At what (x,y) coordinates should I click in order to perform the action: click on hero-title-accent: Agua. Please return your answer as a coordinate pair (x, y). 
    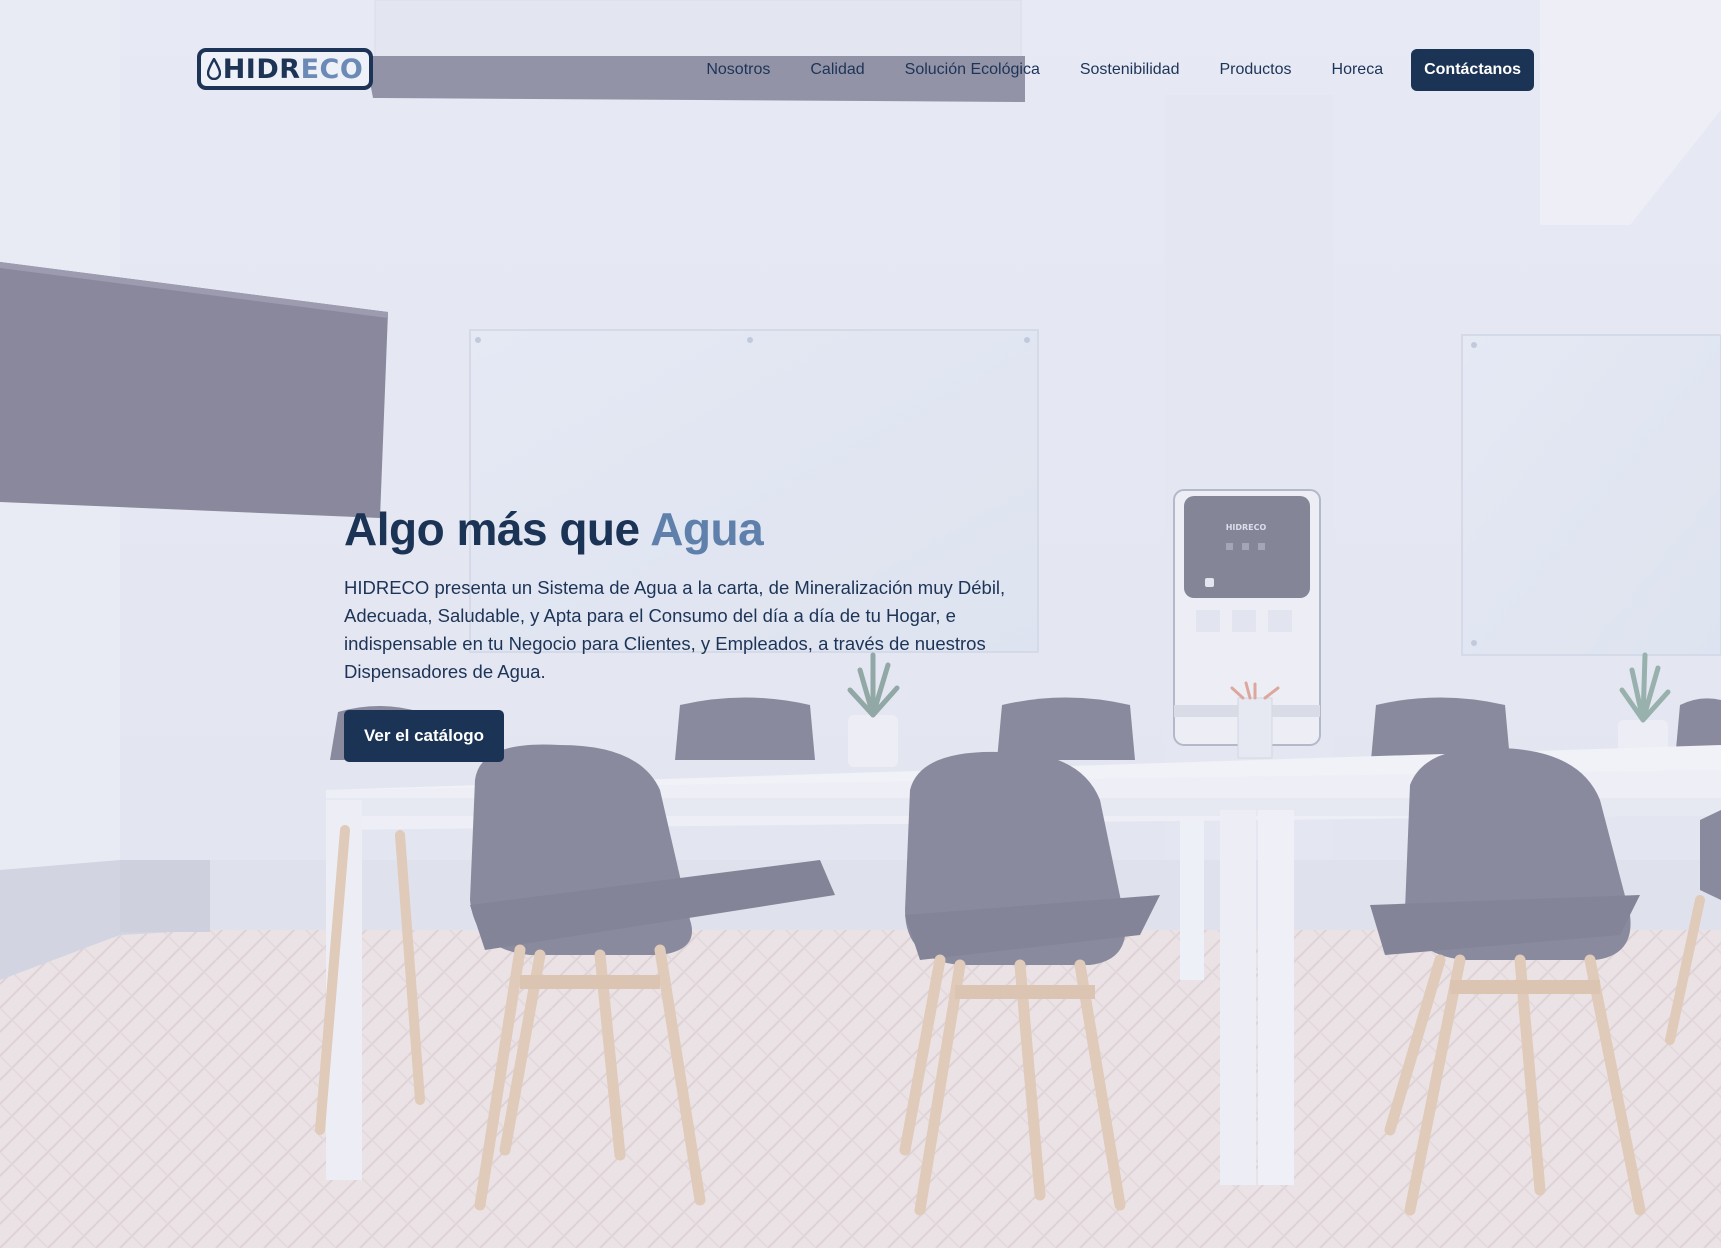
    Looking at the image, I should click on (707, 529).